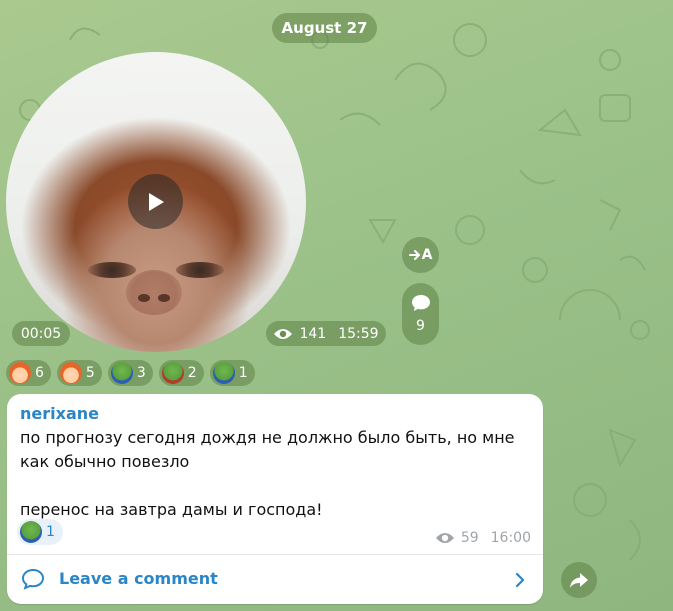 This screenshot has width=673, height=611. I want to click on comments-count: 9, so click(420, 326).